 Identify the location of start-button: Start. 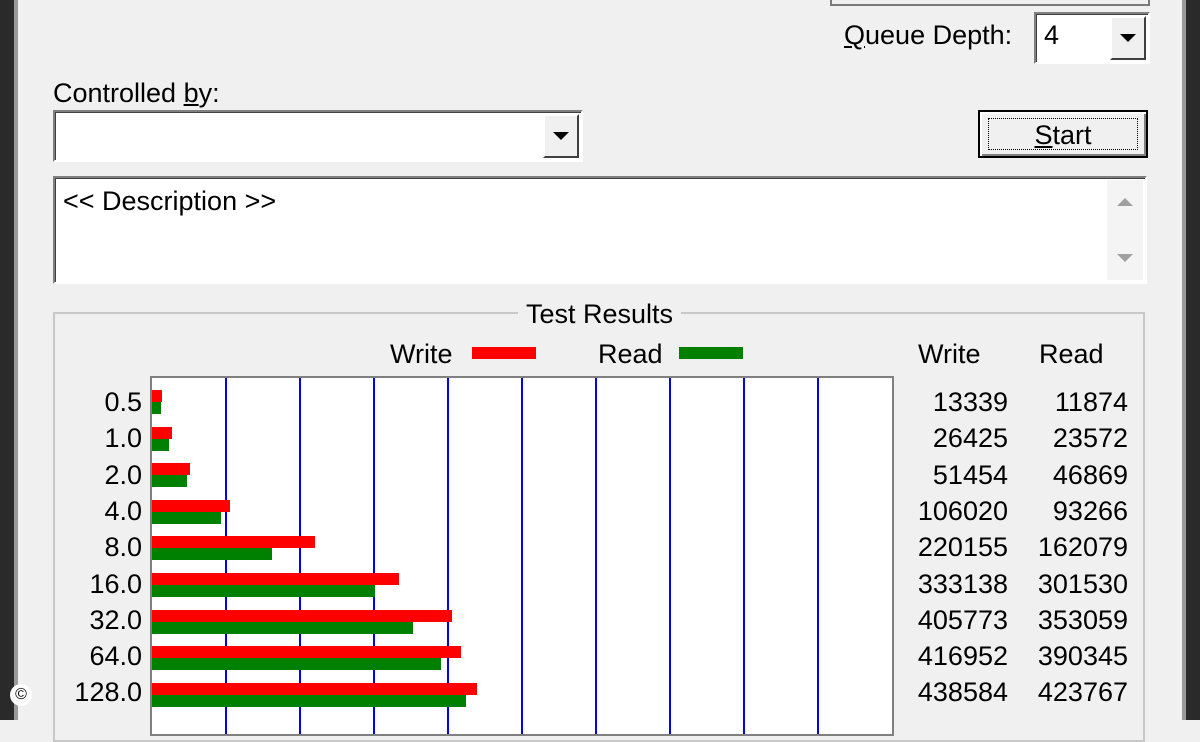
(1063, 134).